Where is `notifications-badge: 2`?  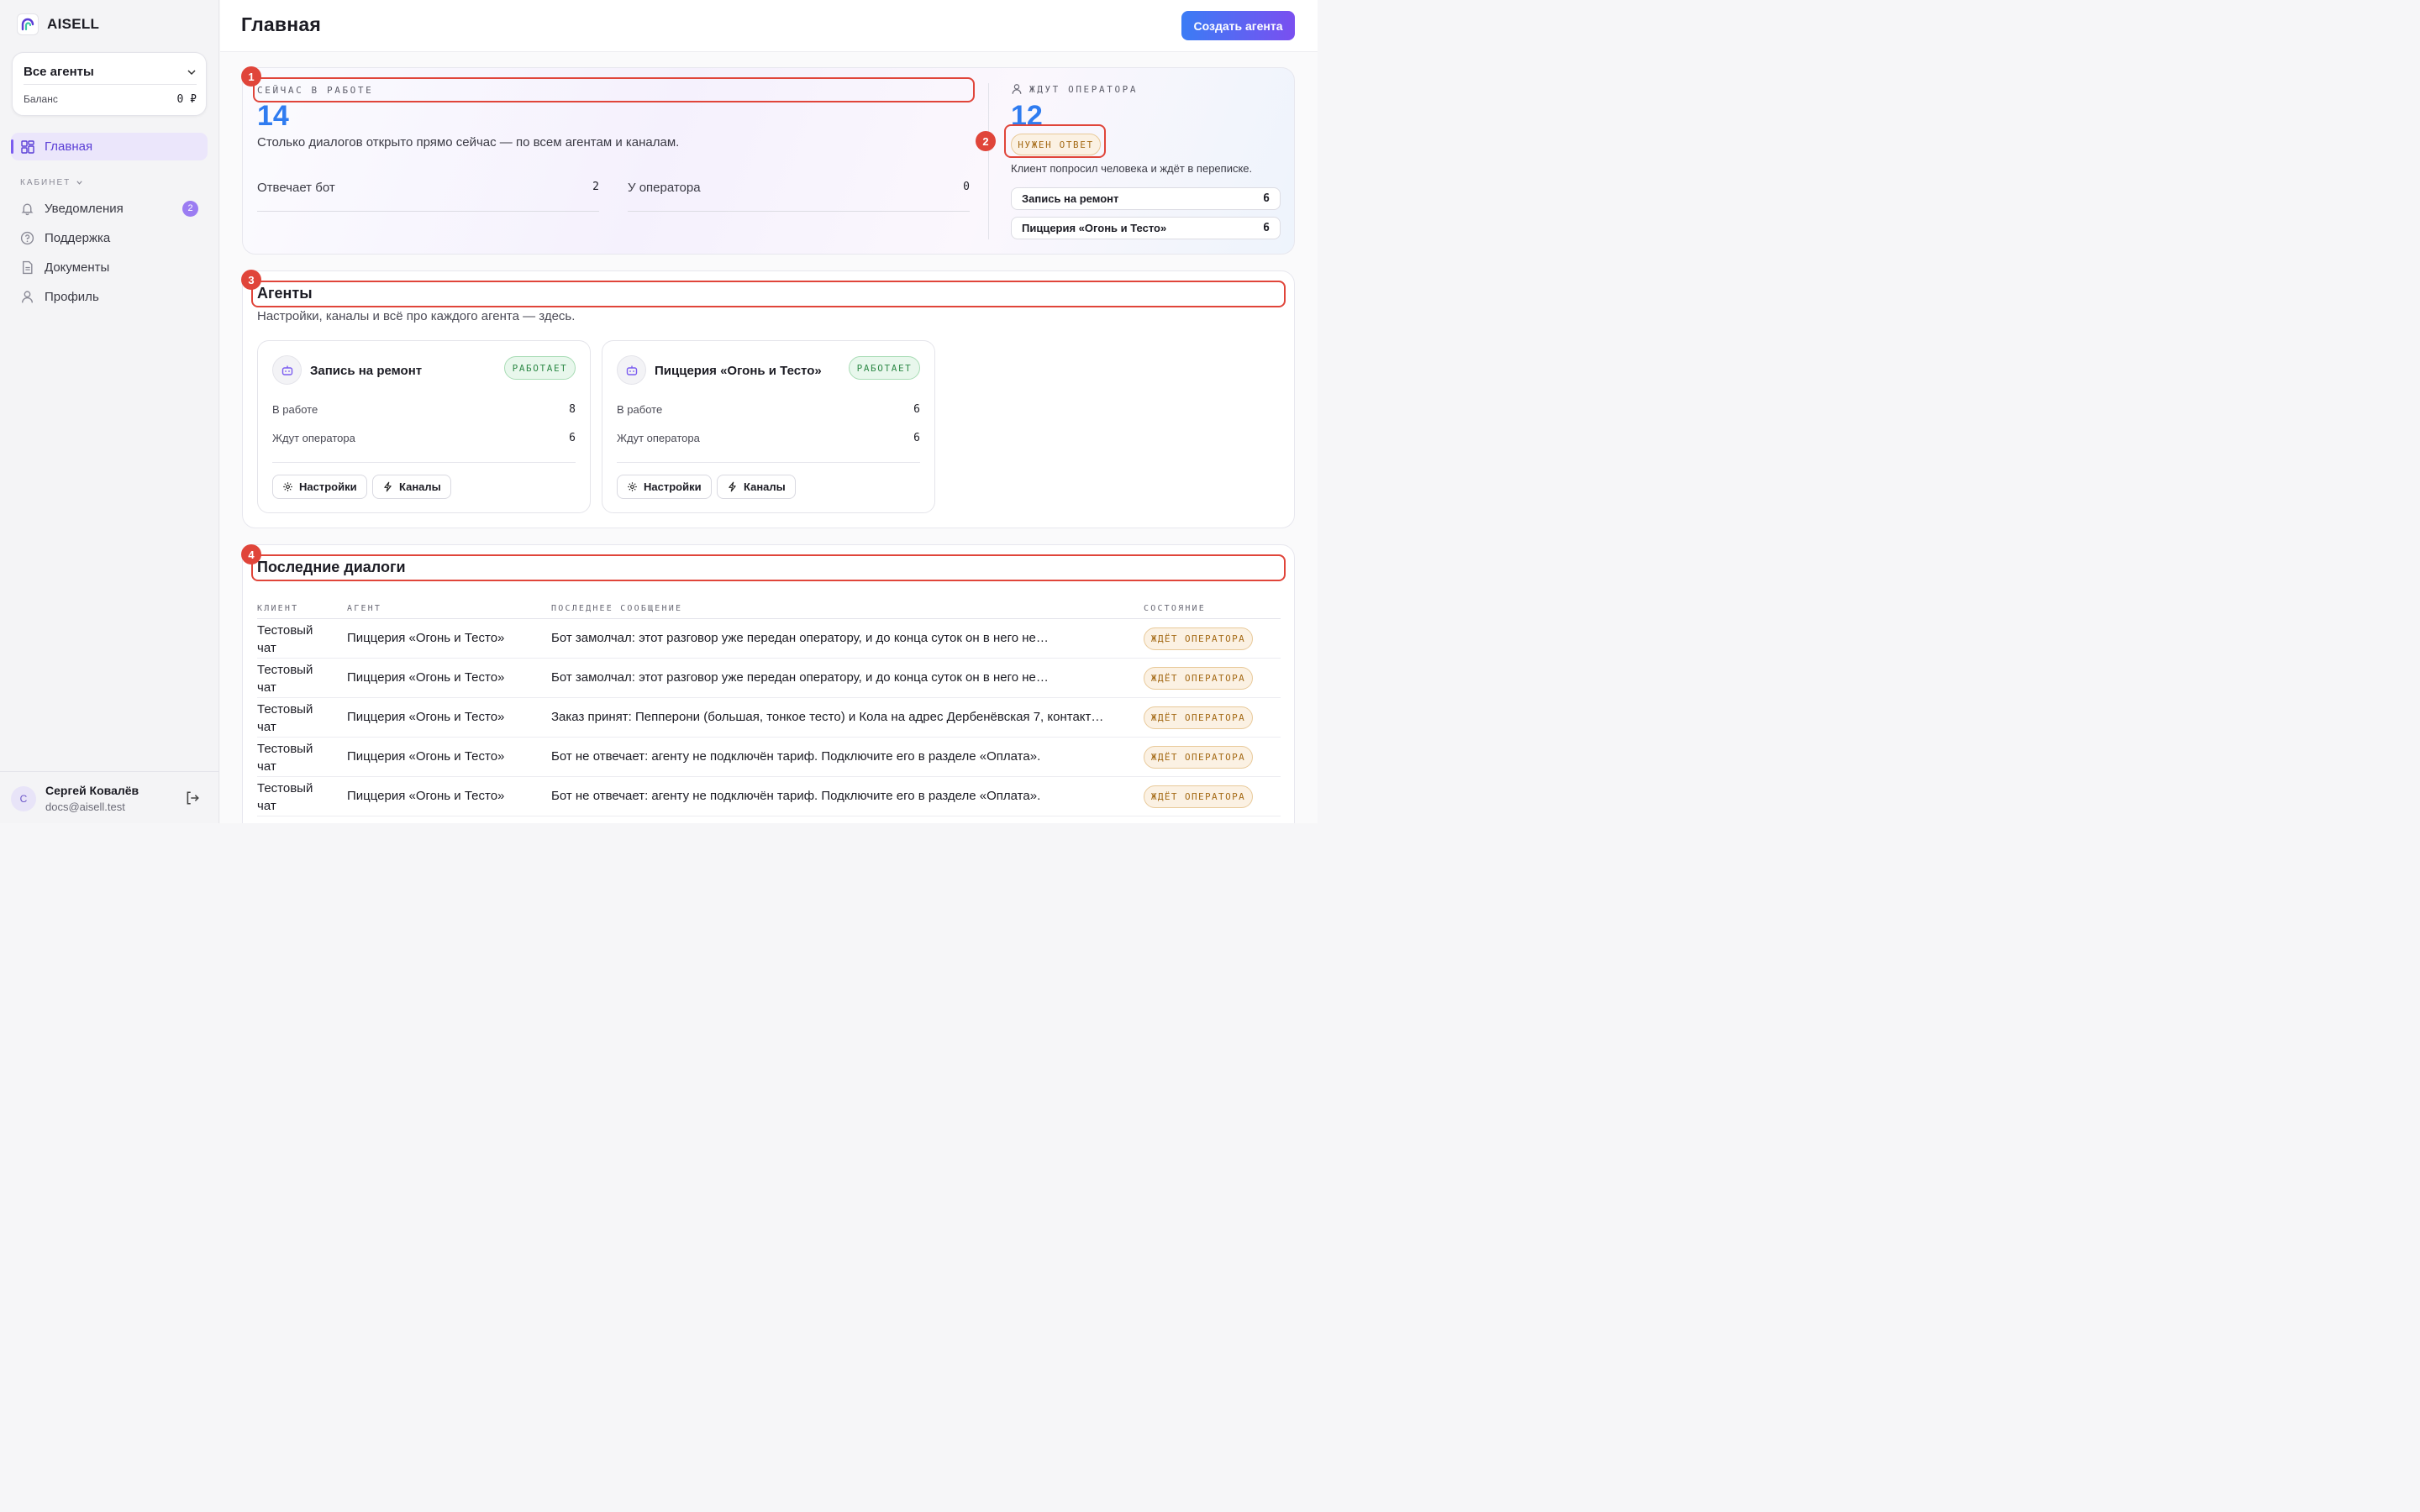
notifications-badge: 2 is located at coordinates (190, 208).